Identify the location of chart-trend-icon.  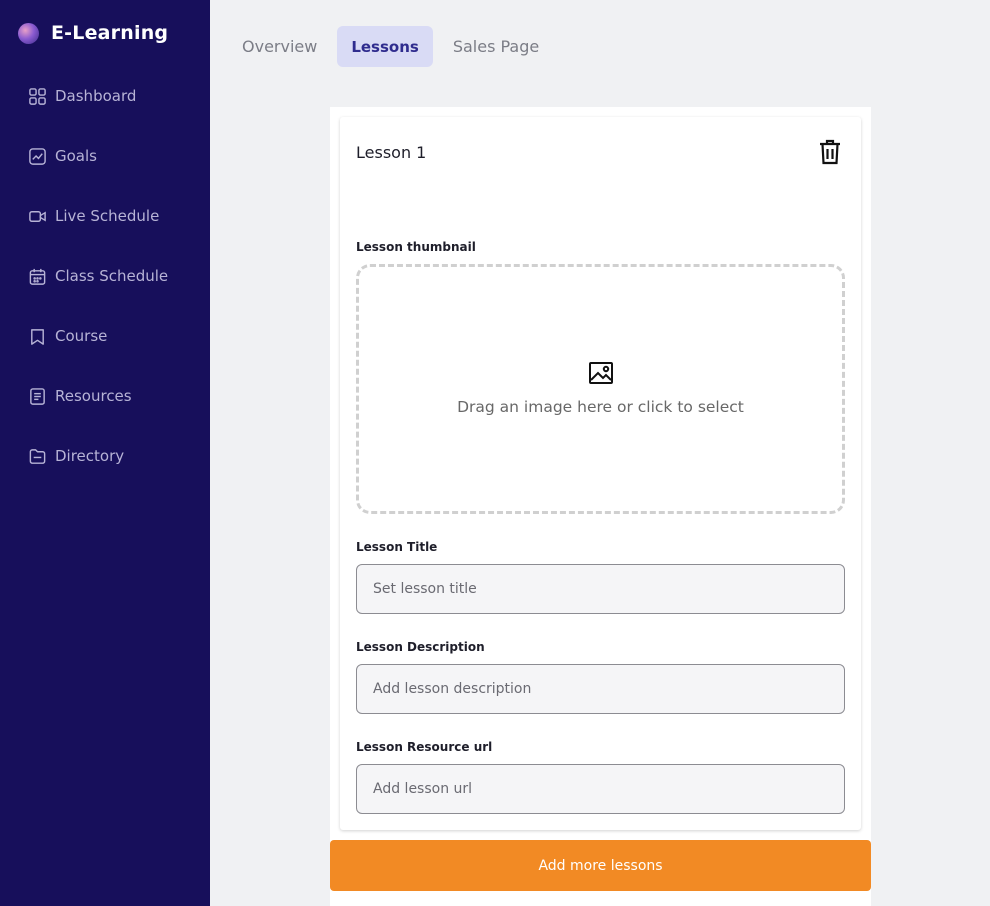
(37, 156).